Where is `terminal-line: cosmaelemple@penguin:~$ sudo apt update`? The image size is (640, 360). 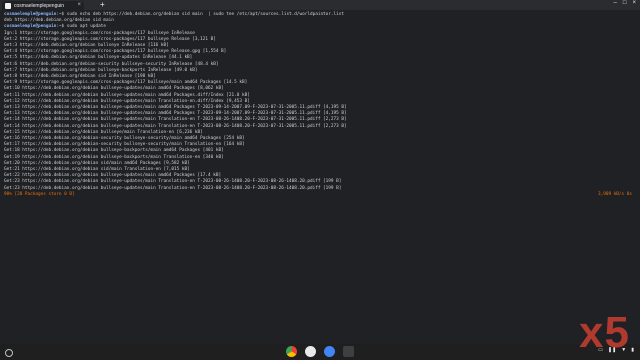 terminal-line: cosmaelemple@penguin:~$ sudo apt update is located at coordinates (55, 27).